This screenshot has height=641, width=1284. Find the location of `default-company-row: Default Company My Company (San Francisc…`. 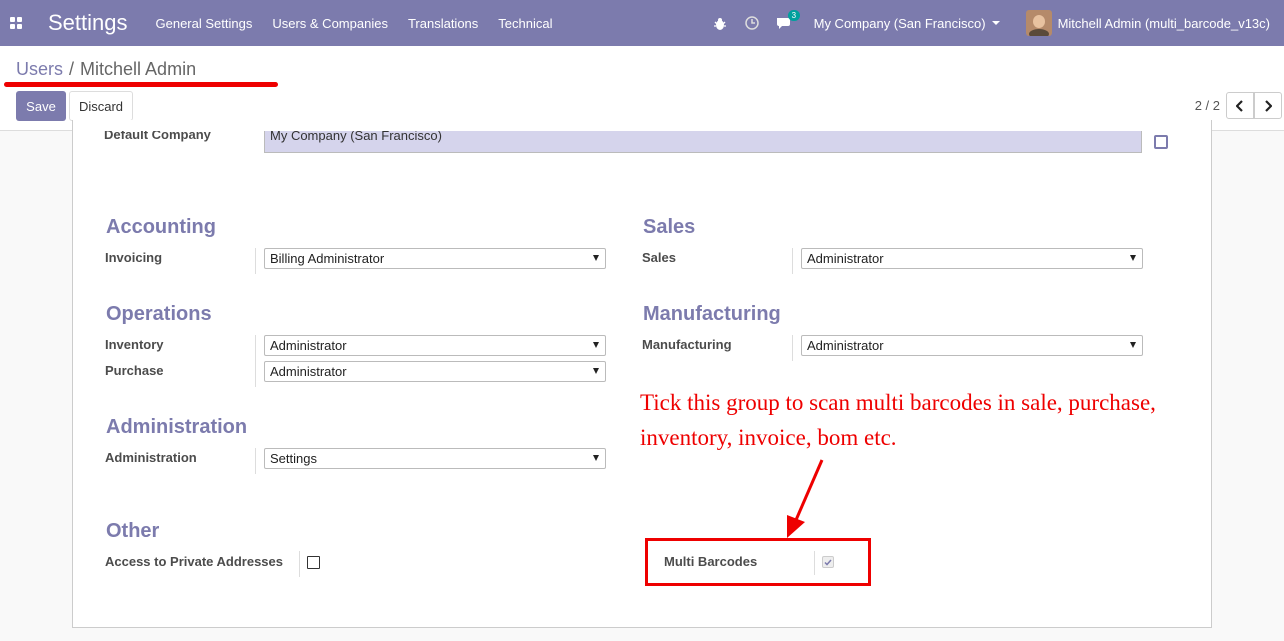

default-company-row: Default Company My Company (San Francisc… is located at coordinates (639, 143).